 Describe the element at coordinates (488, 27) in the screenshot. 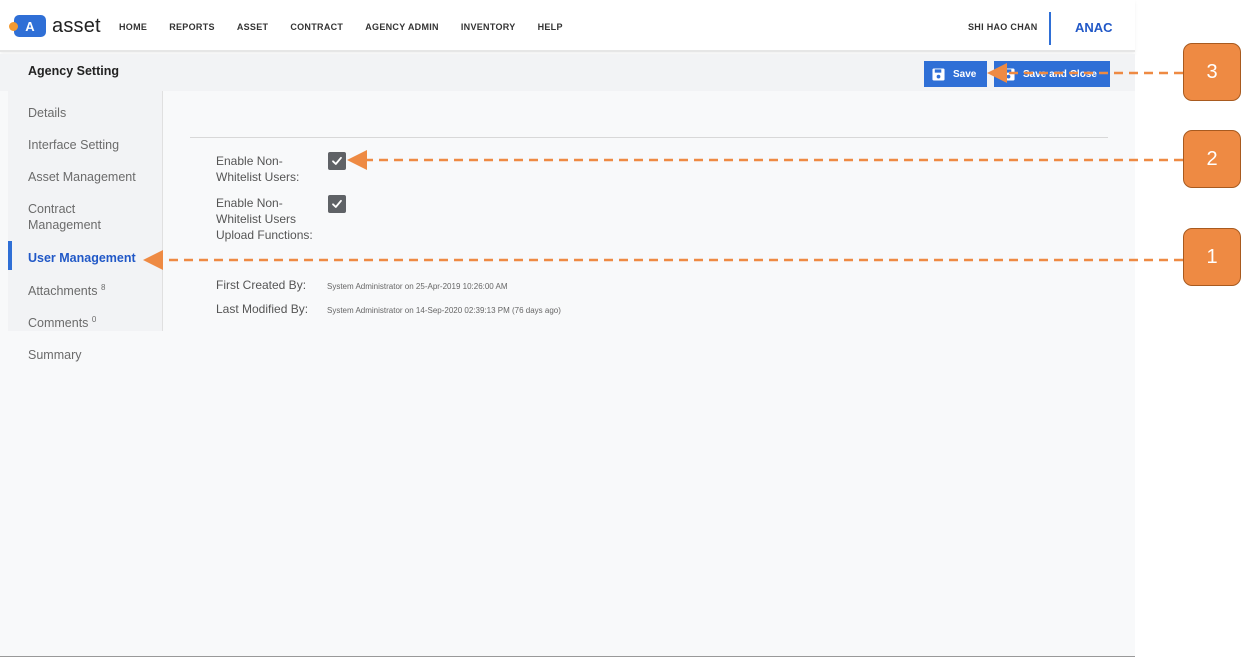

I see `nav-inventory: INVENTORY` at that location.